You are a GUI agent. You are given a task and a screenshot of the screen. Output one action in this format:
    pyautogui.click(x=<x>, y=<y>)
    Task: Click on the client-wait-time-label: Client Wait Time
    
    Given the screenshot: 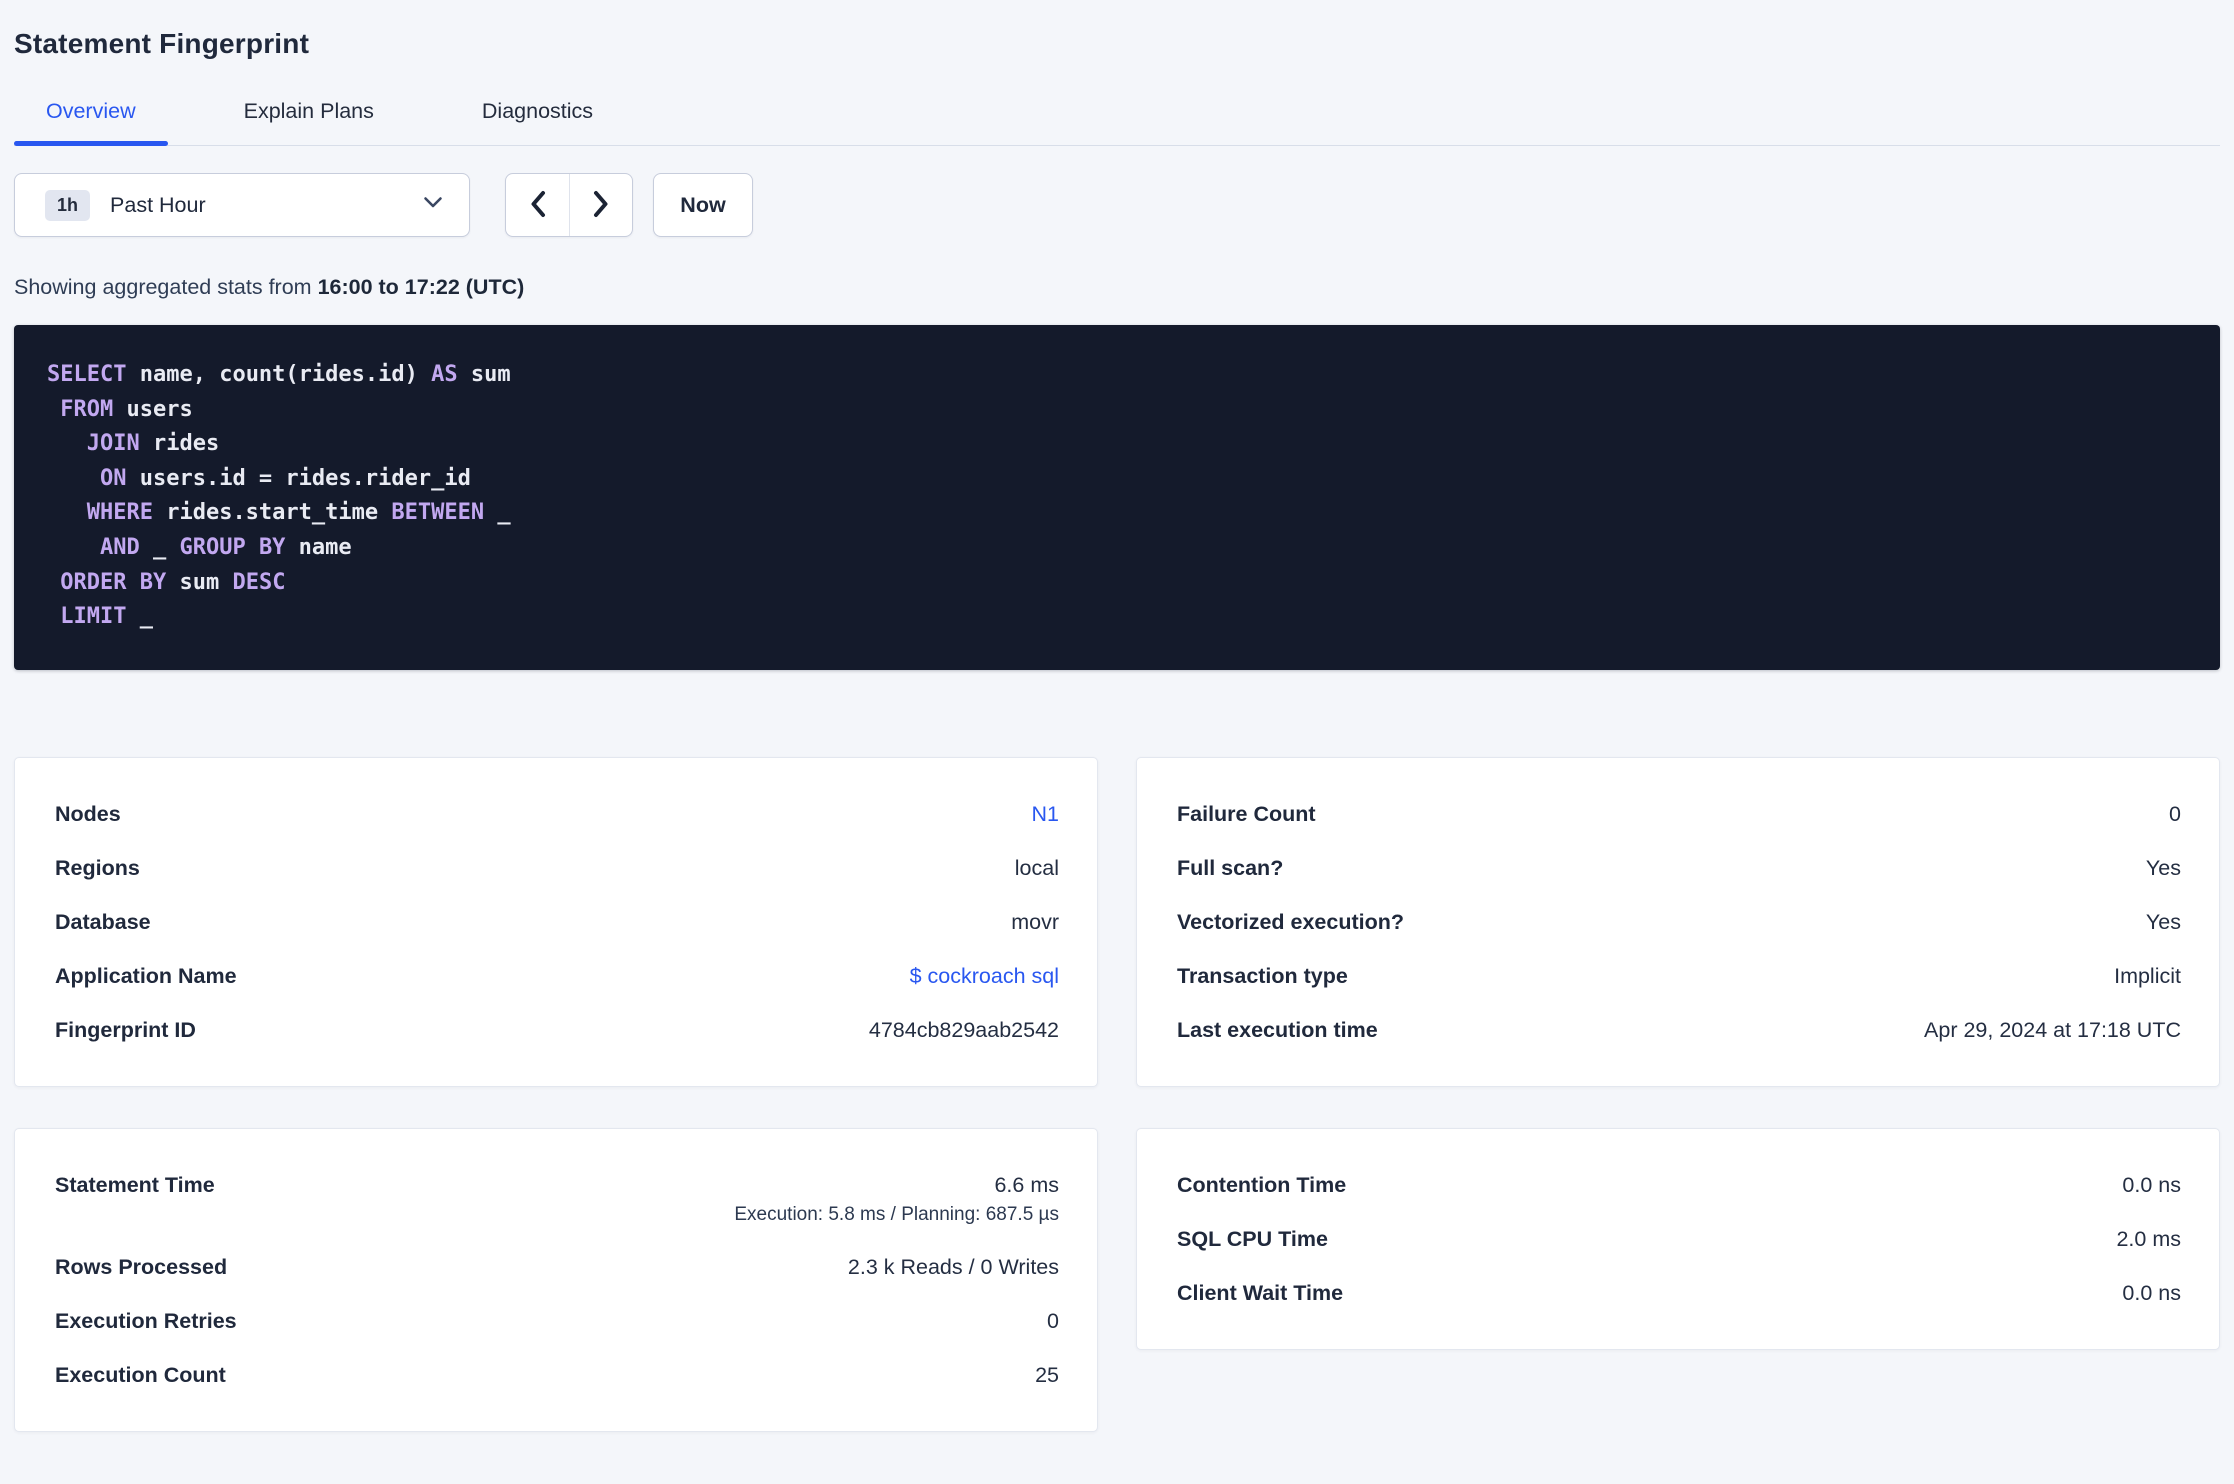 What is the action you would take?
    pyautogui.click(x=1260, y=1292)
    